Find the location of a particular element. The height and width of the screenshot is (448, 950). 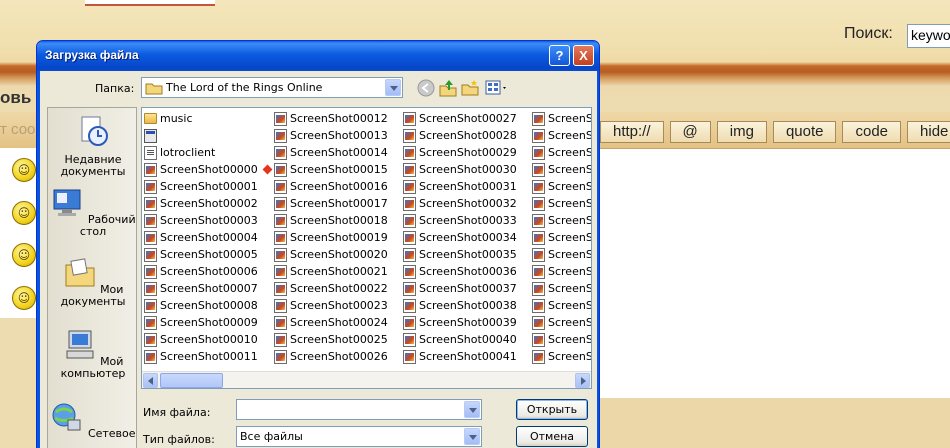

file-item: ScreenShot00032 is located at coordinates (466, 203).